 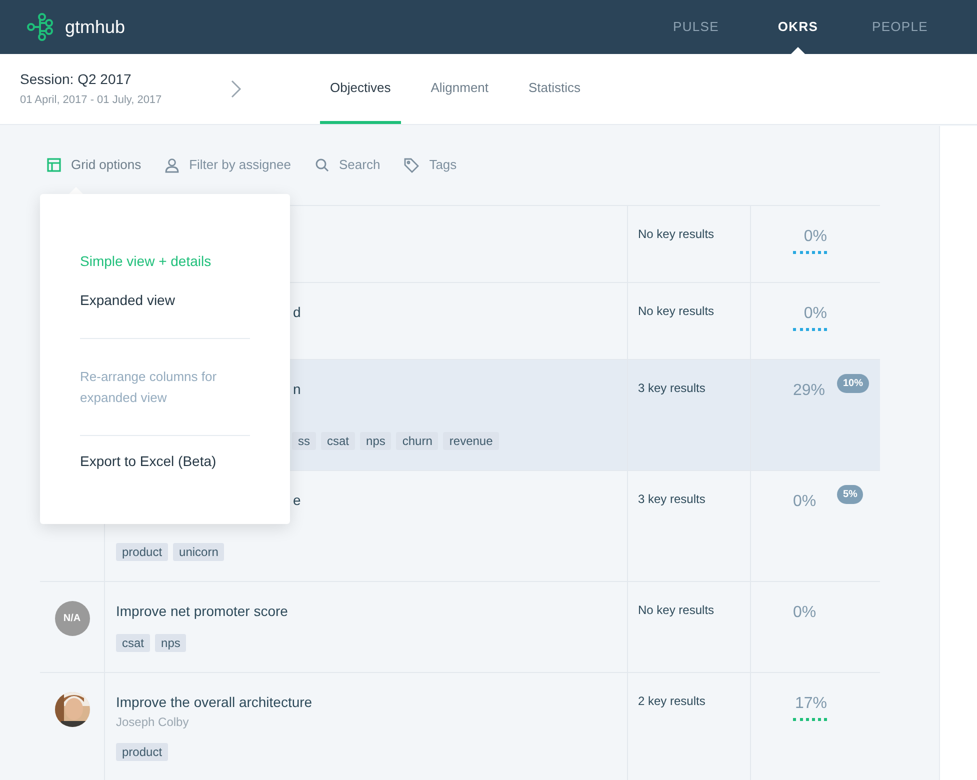 What do you see at coordinates (94, 165) in the screenshot?
I see `toolbar-button: Grid options` at bounding box center [94, 165].